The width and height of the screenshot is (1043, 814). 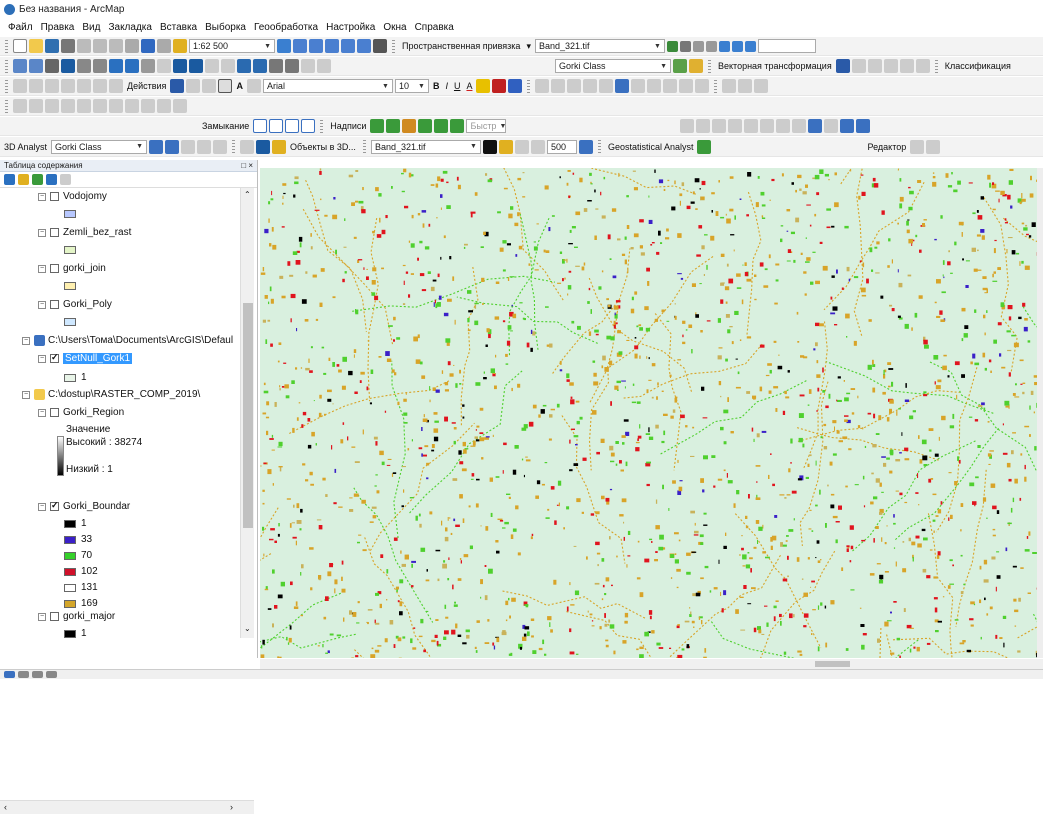 I want to click on menu-insert: Вставка, so click(x=178, y=27).